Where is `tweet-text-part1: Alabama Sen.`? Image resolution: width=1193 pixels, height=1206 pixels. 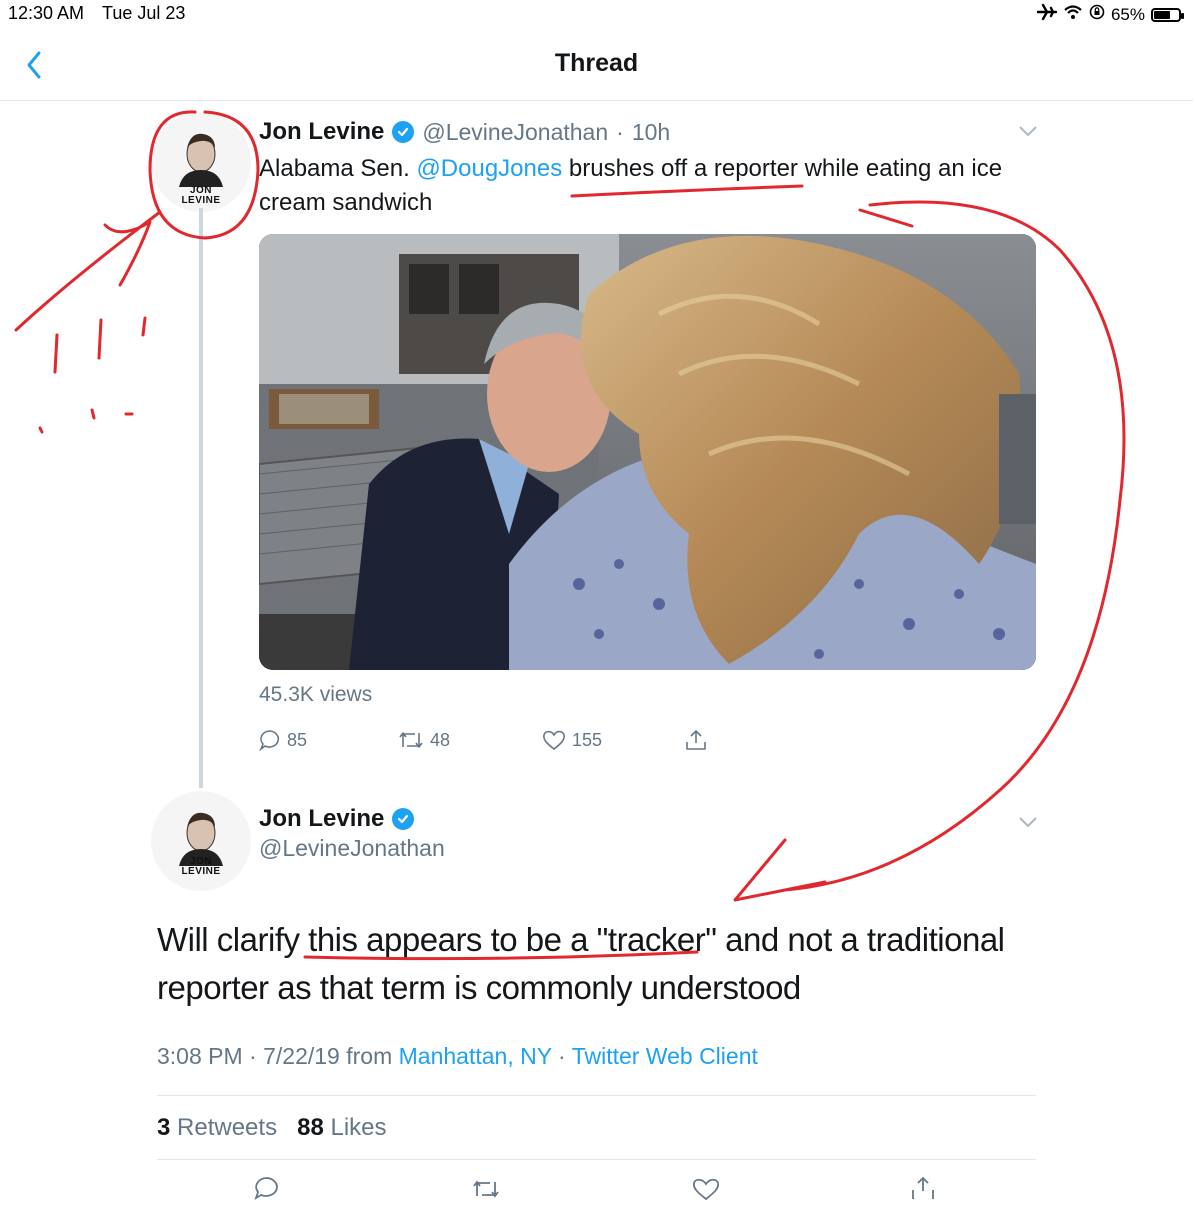
tweet-text-part1: Alabama Sen. is located at coordinates (338, 168).